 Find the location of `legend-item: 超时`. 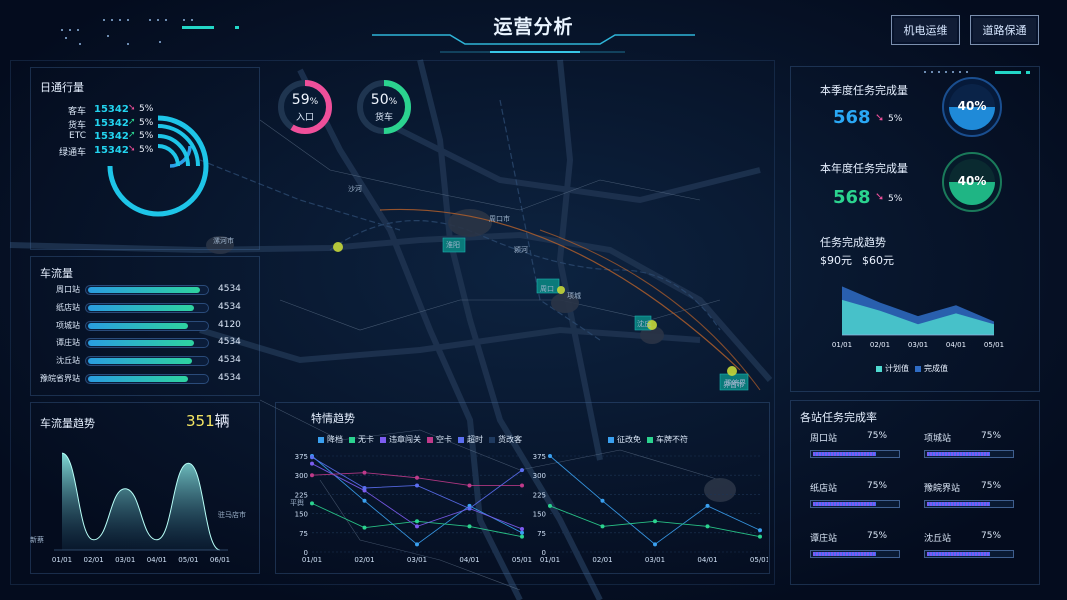

legend-item: 超时 is located at coordinates (470, 439).